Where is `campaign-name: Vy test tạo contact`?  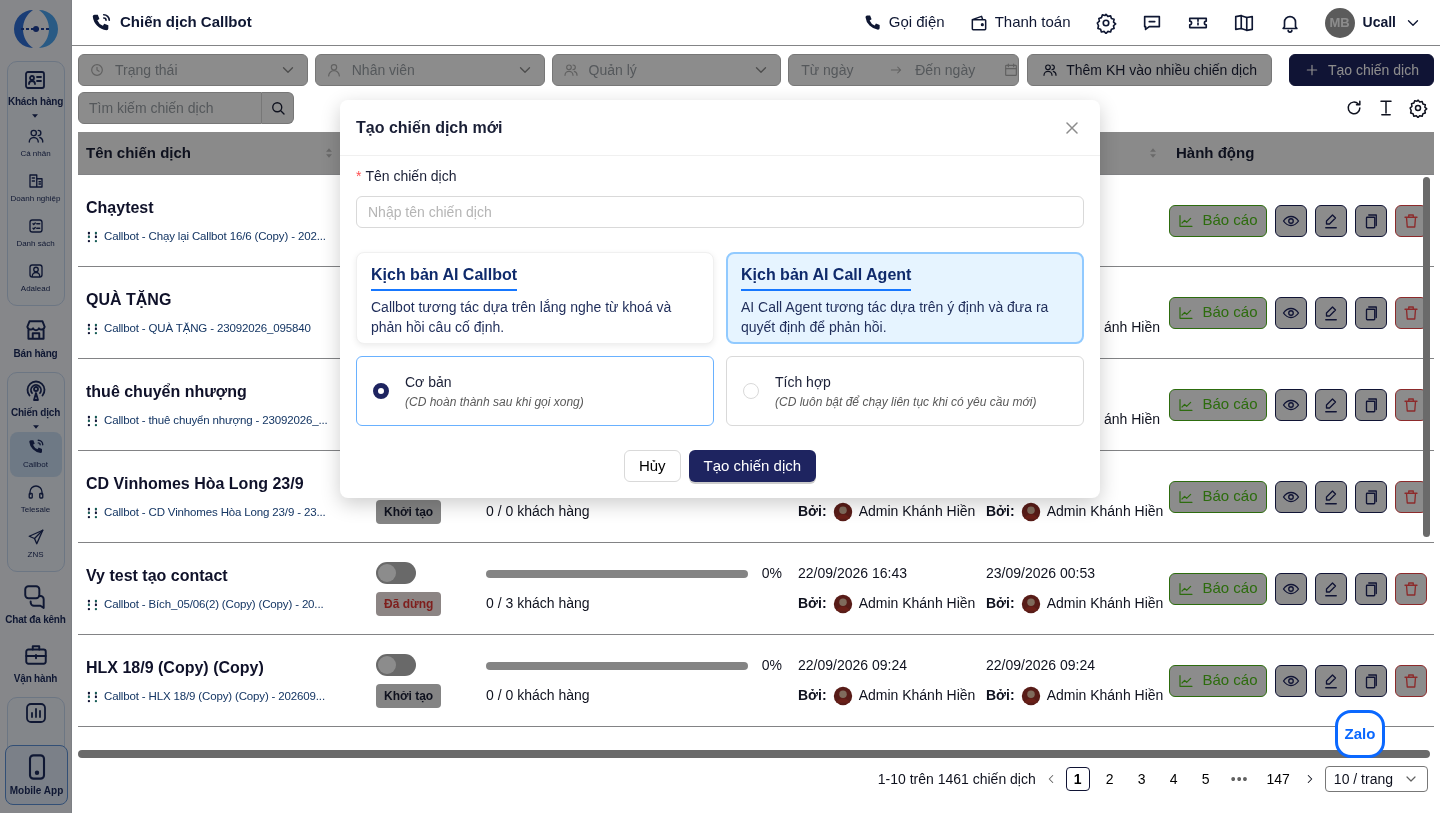 campaign-name: Vy test tạo contact is located at coordinates (223, 575).